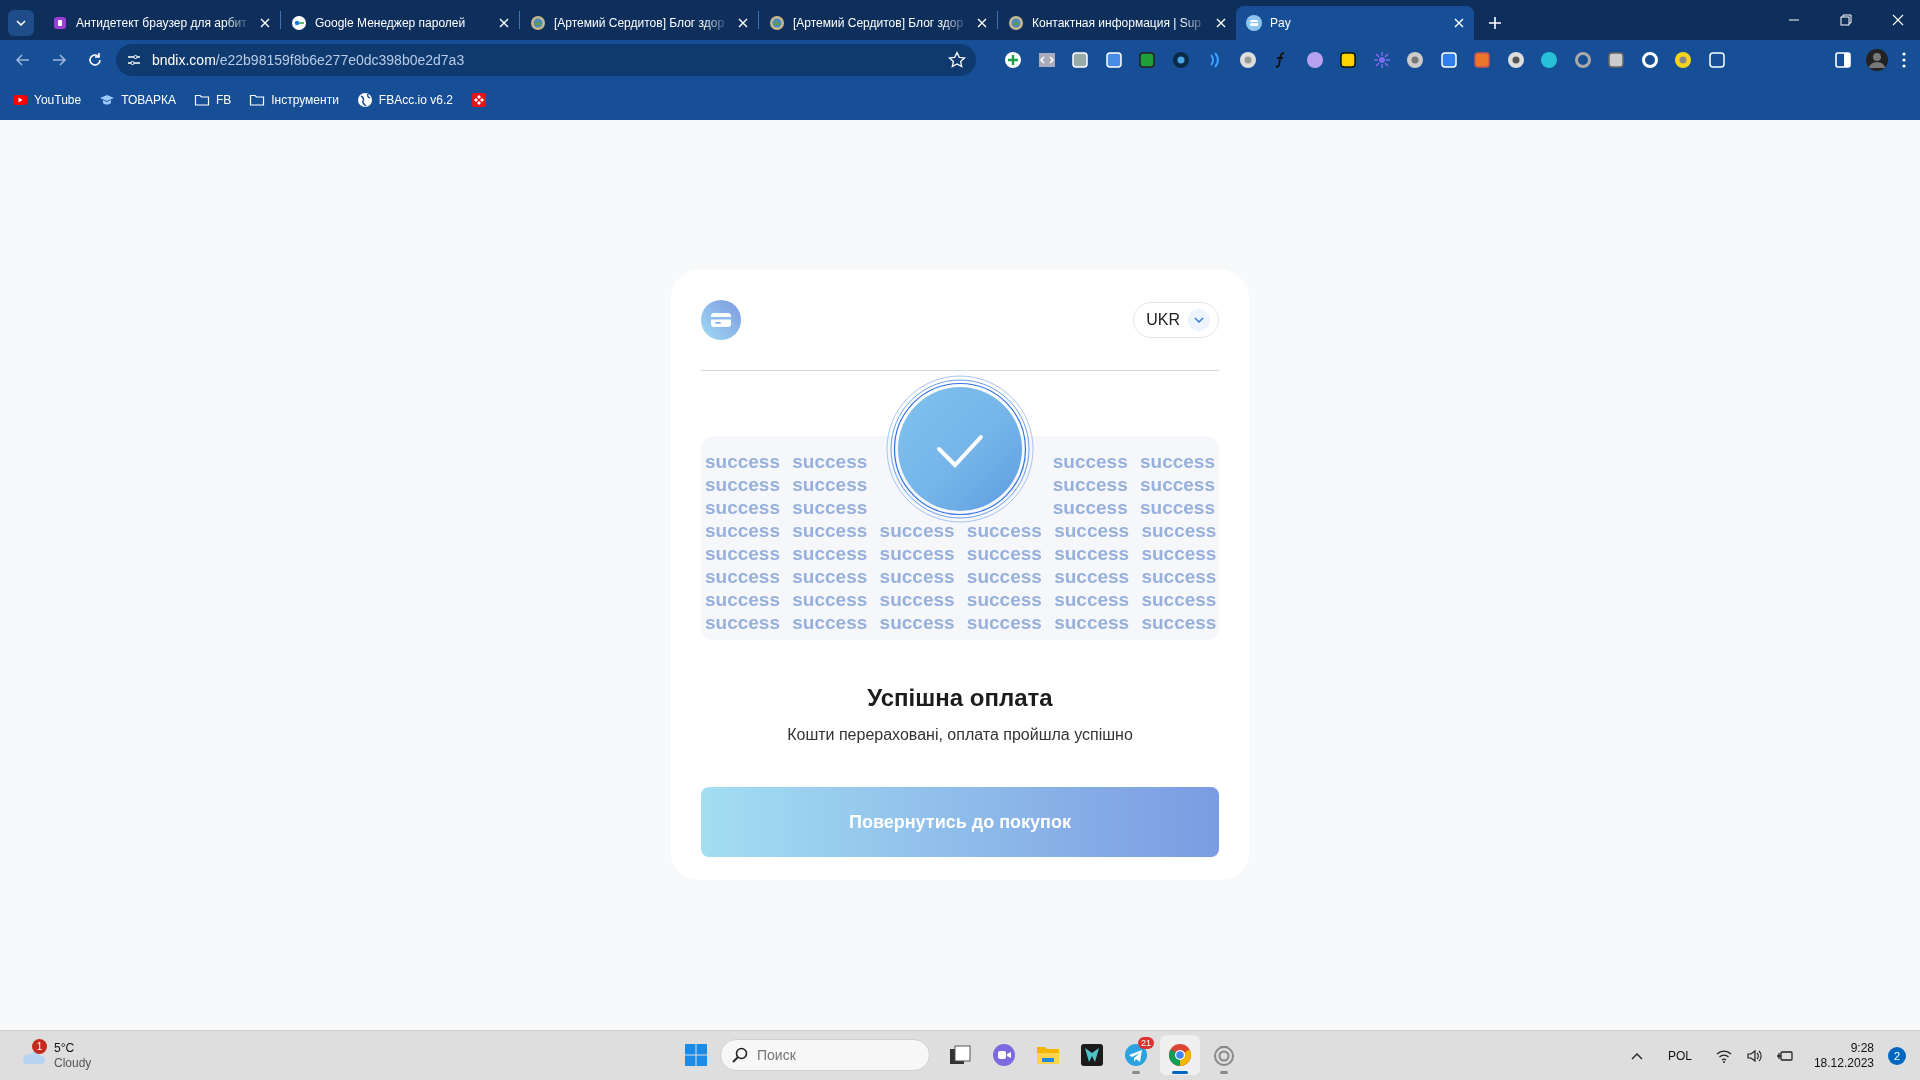 This screenshot has height=1080, width=1920. I want to click on success-title: Успішна оплата, so click(960, 698).